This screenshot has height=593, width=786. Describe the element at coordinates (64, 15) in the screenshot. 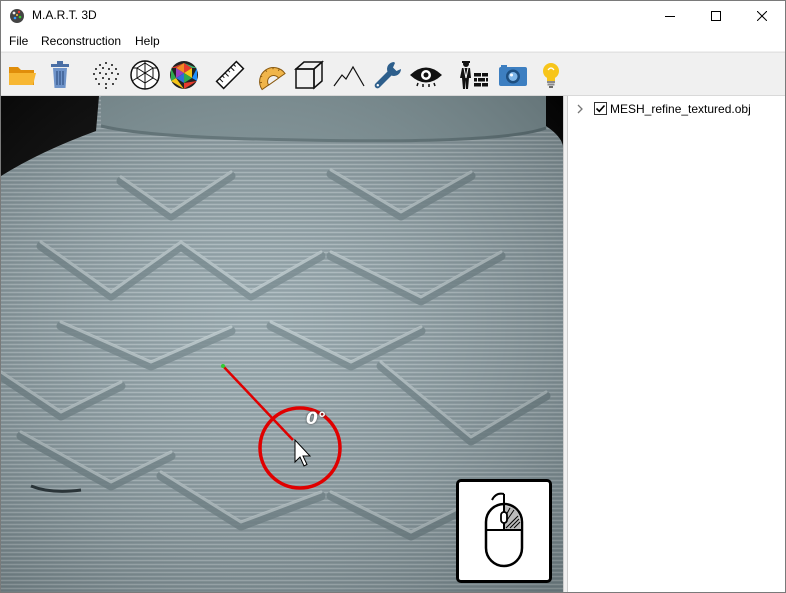

I see `window-title: M.A.R.T. 3D` at that location.